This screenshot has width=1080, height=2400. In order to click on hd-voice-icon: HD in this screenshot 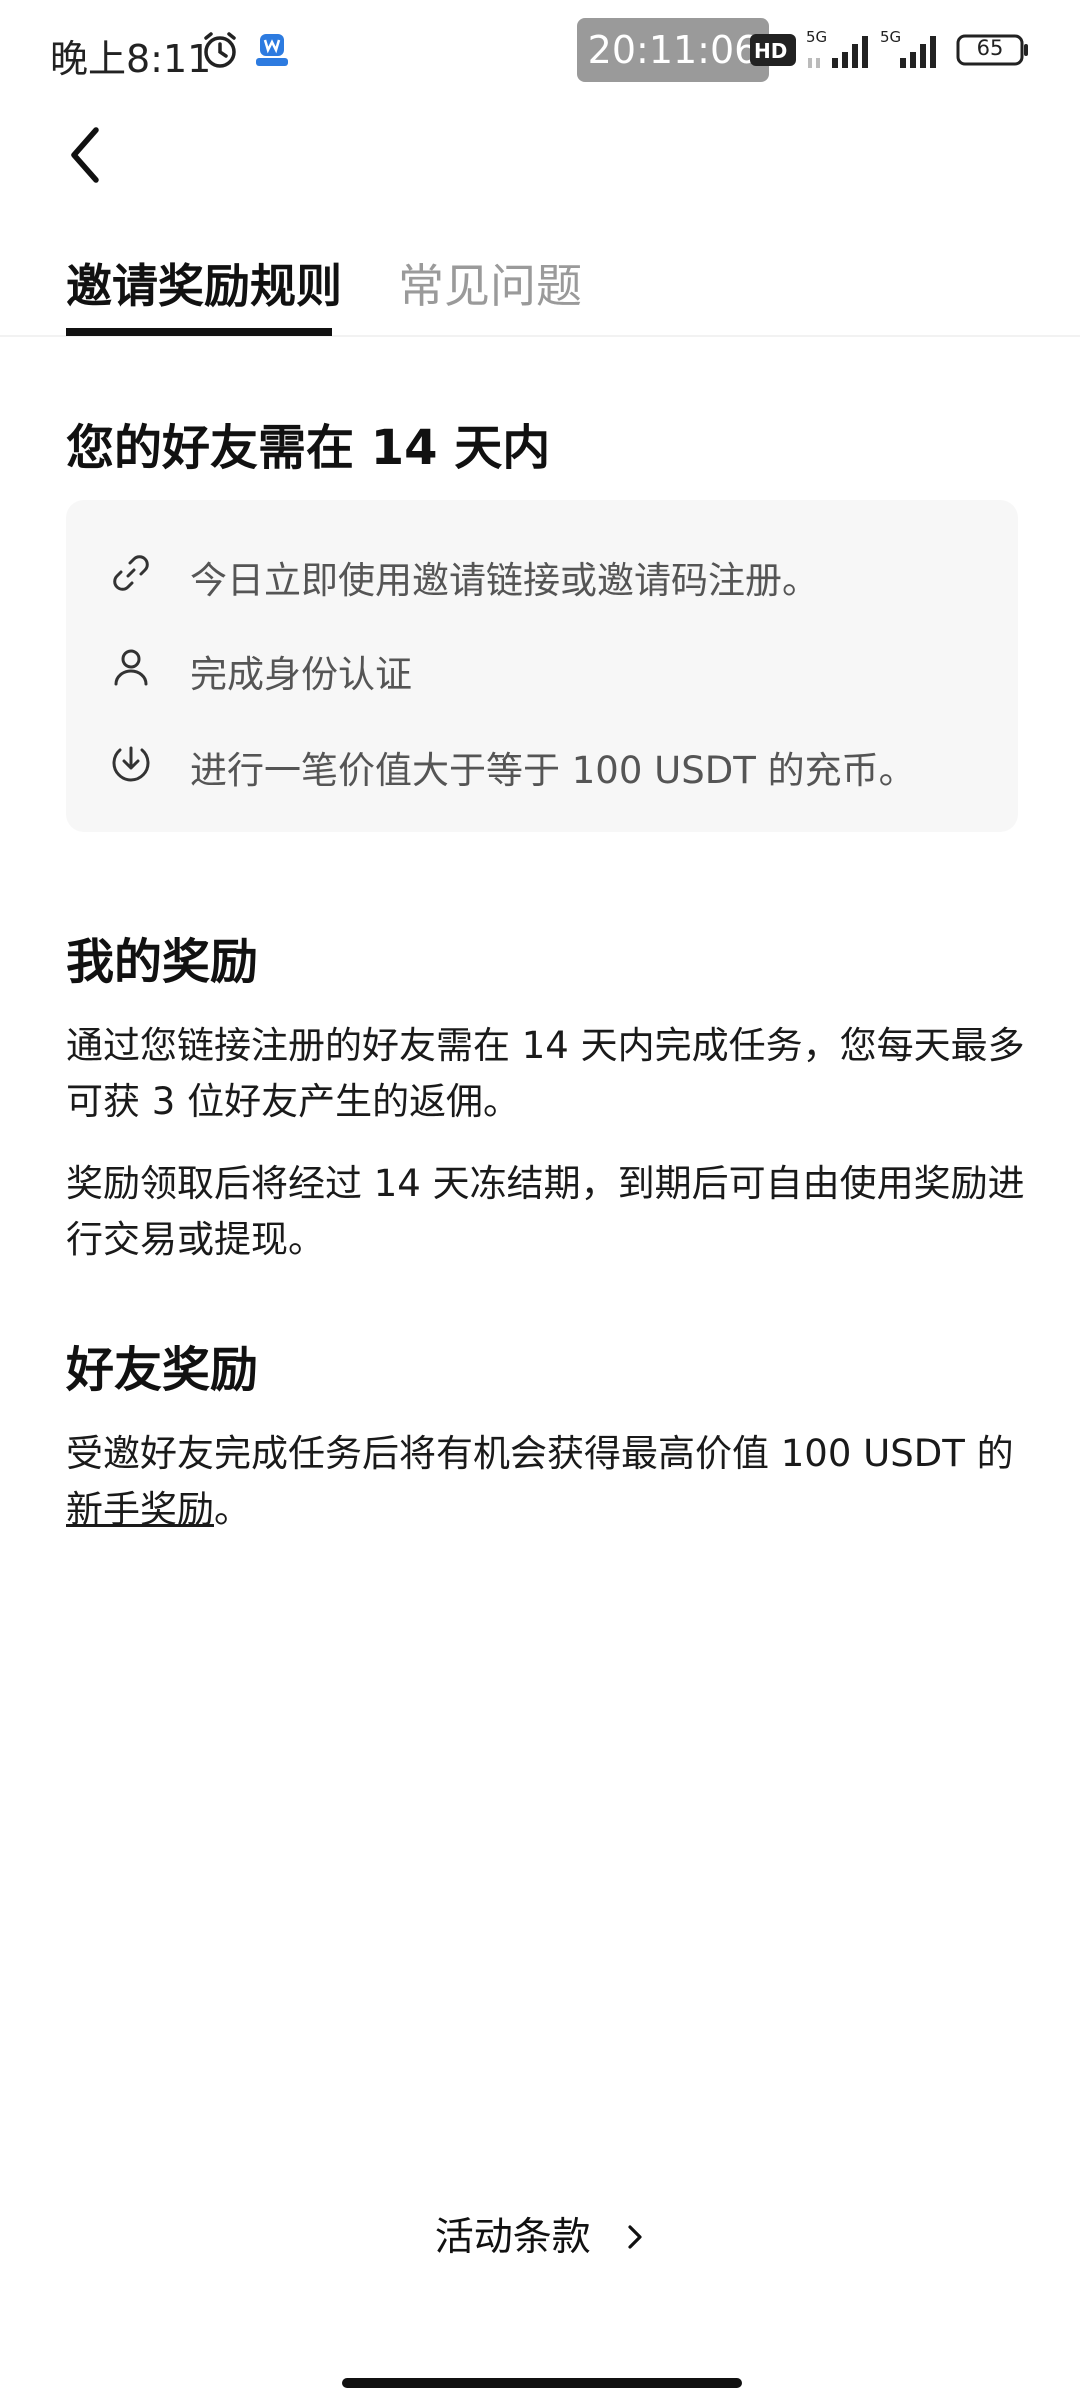, I will do `click(773, 50)`.